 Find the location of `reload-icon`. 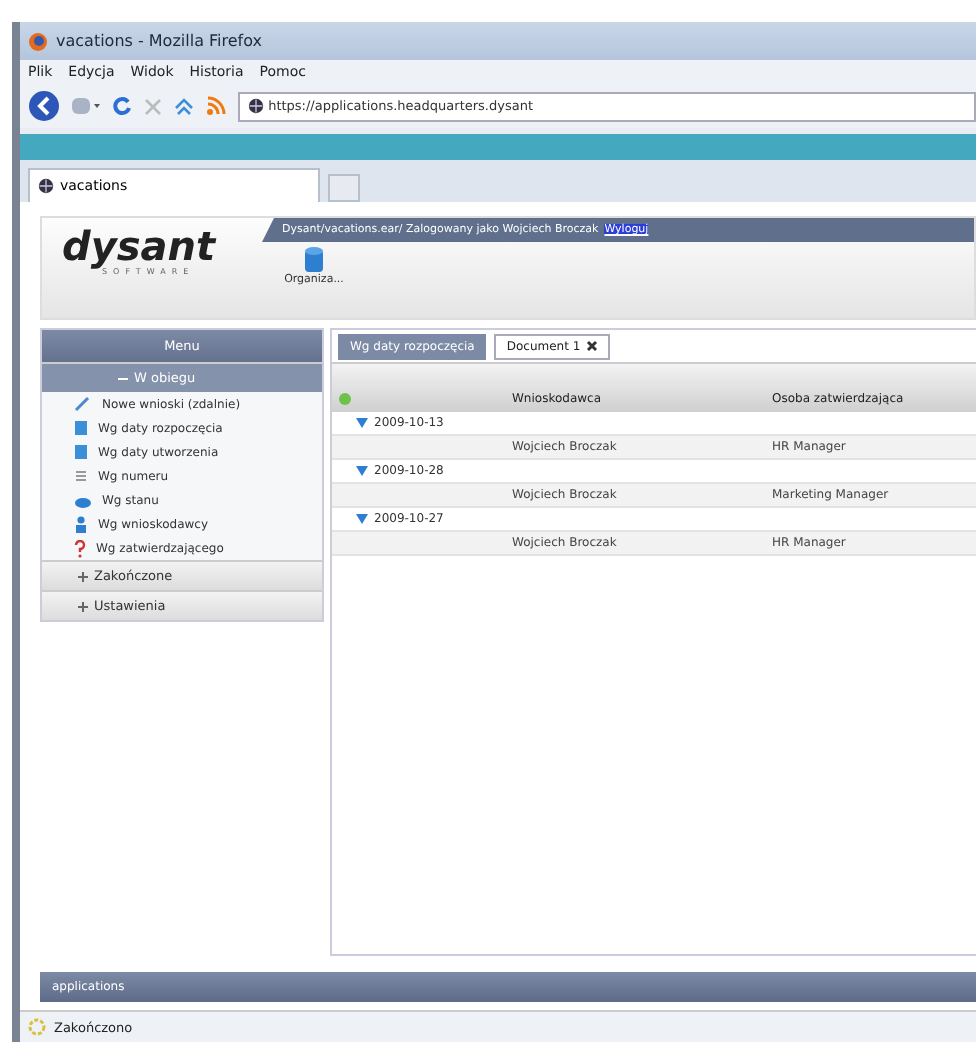

reload-icon is located at coordinates (122, 106).